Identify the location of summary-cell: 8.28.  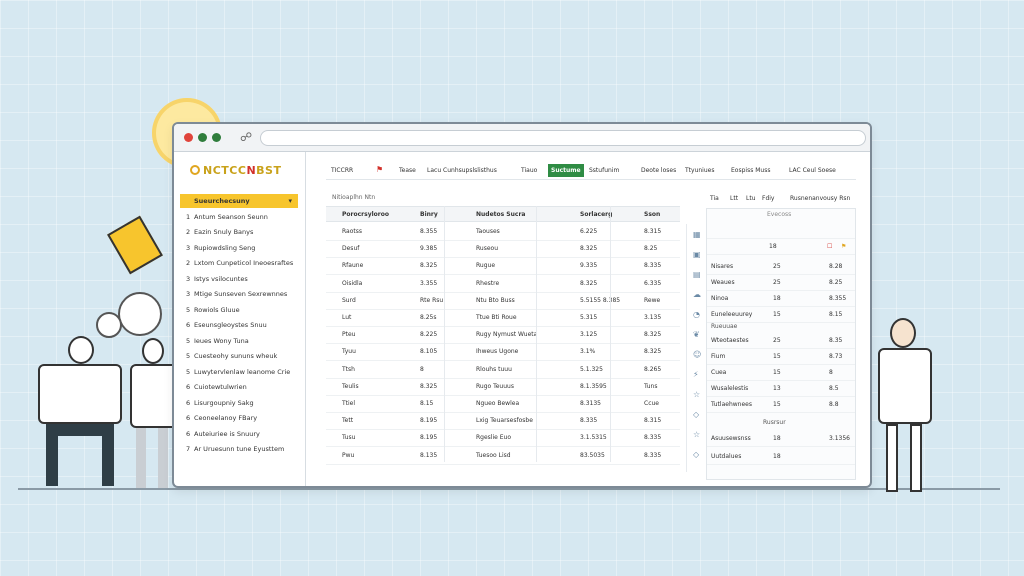
(836, 266).